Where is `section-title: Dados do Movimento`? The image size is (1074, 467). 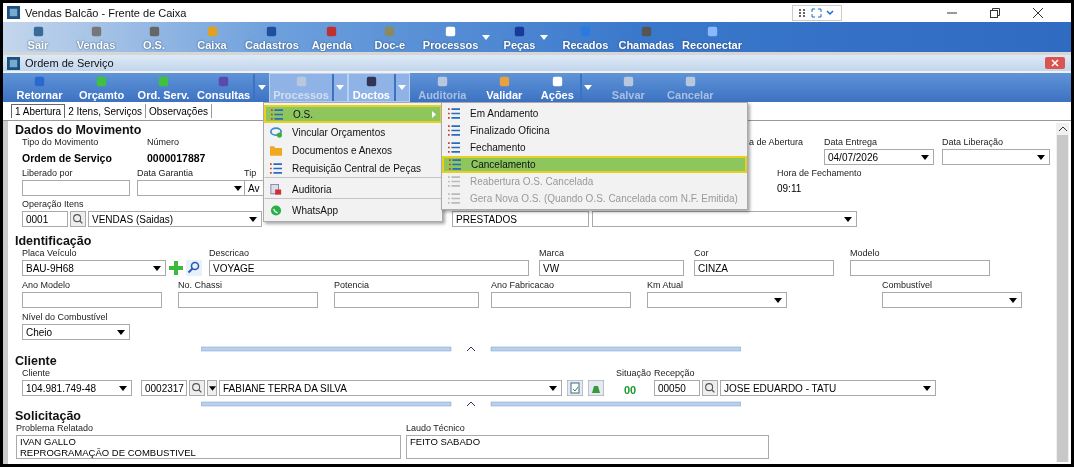 section-title: Dados do Movimento is located at coordinates (78, 130).